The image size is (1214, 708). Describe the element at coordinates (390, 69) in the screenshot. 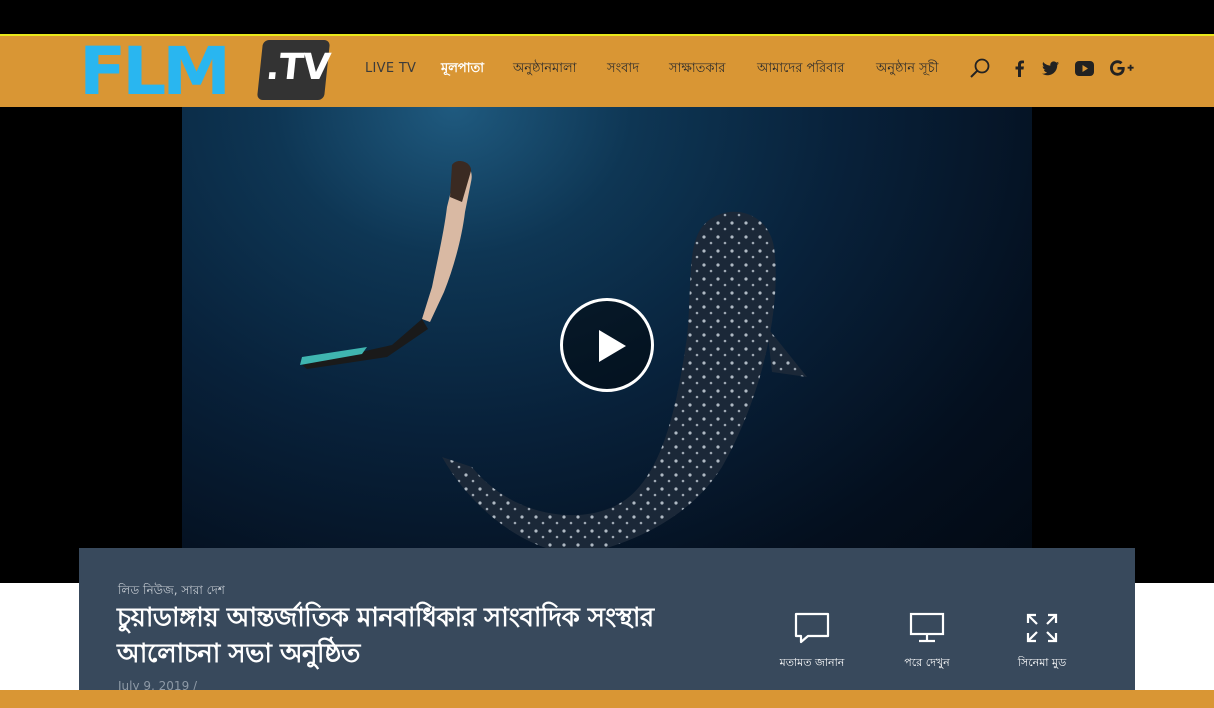

I see `nav-item-live-tv: LIVE TV` at that location.